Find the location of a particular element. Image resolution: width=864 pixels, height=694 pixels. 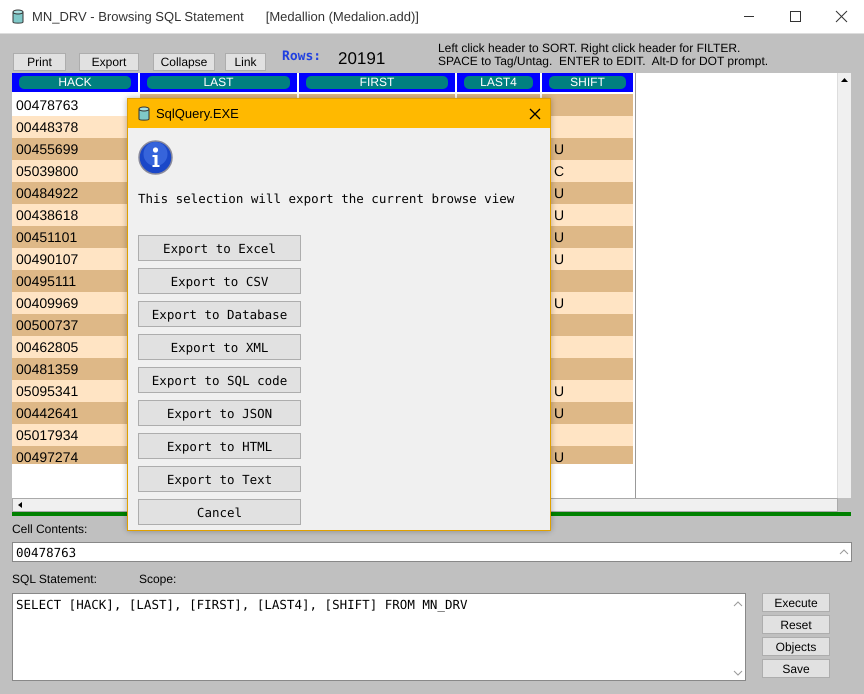

cell-contents-field: 00478763 is located at coordinates (432, 552).